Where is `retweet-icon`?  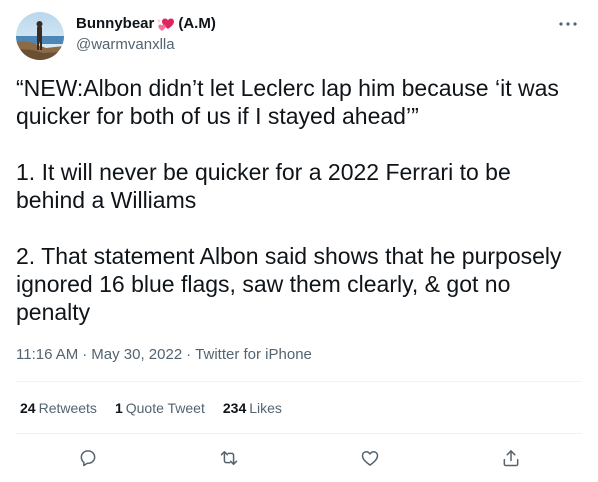
retweet-icon is located at coordinates (229, 458).